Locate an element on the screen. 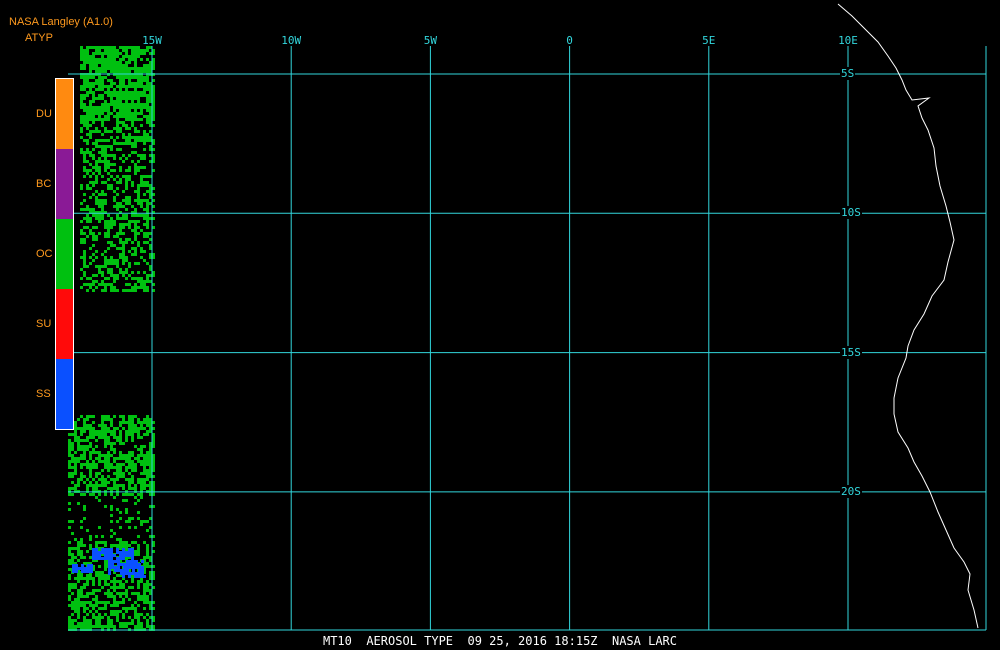 This screenshot has height=650, width=1000. latitude-label: 5S is located at coordinates (848, 73).